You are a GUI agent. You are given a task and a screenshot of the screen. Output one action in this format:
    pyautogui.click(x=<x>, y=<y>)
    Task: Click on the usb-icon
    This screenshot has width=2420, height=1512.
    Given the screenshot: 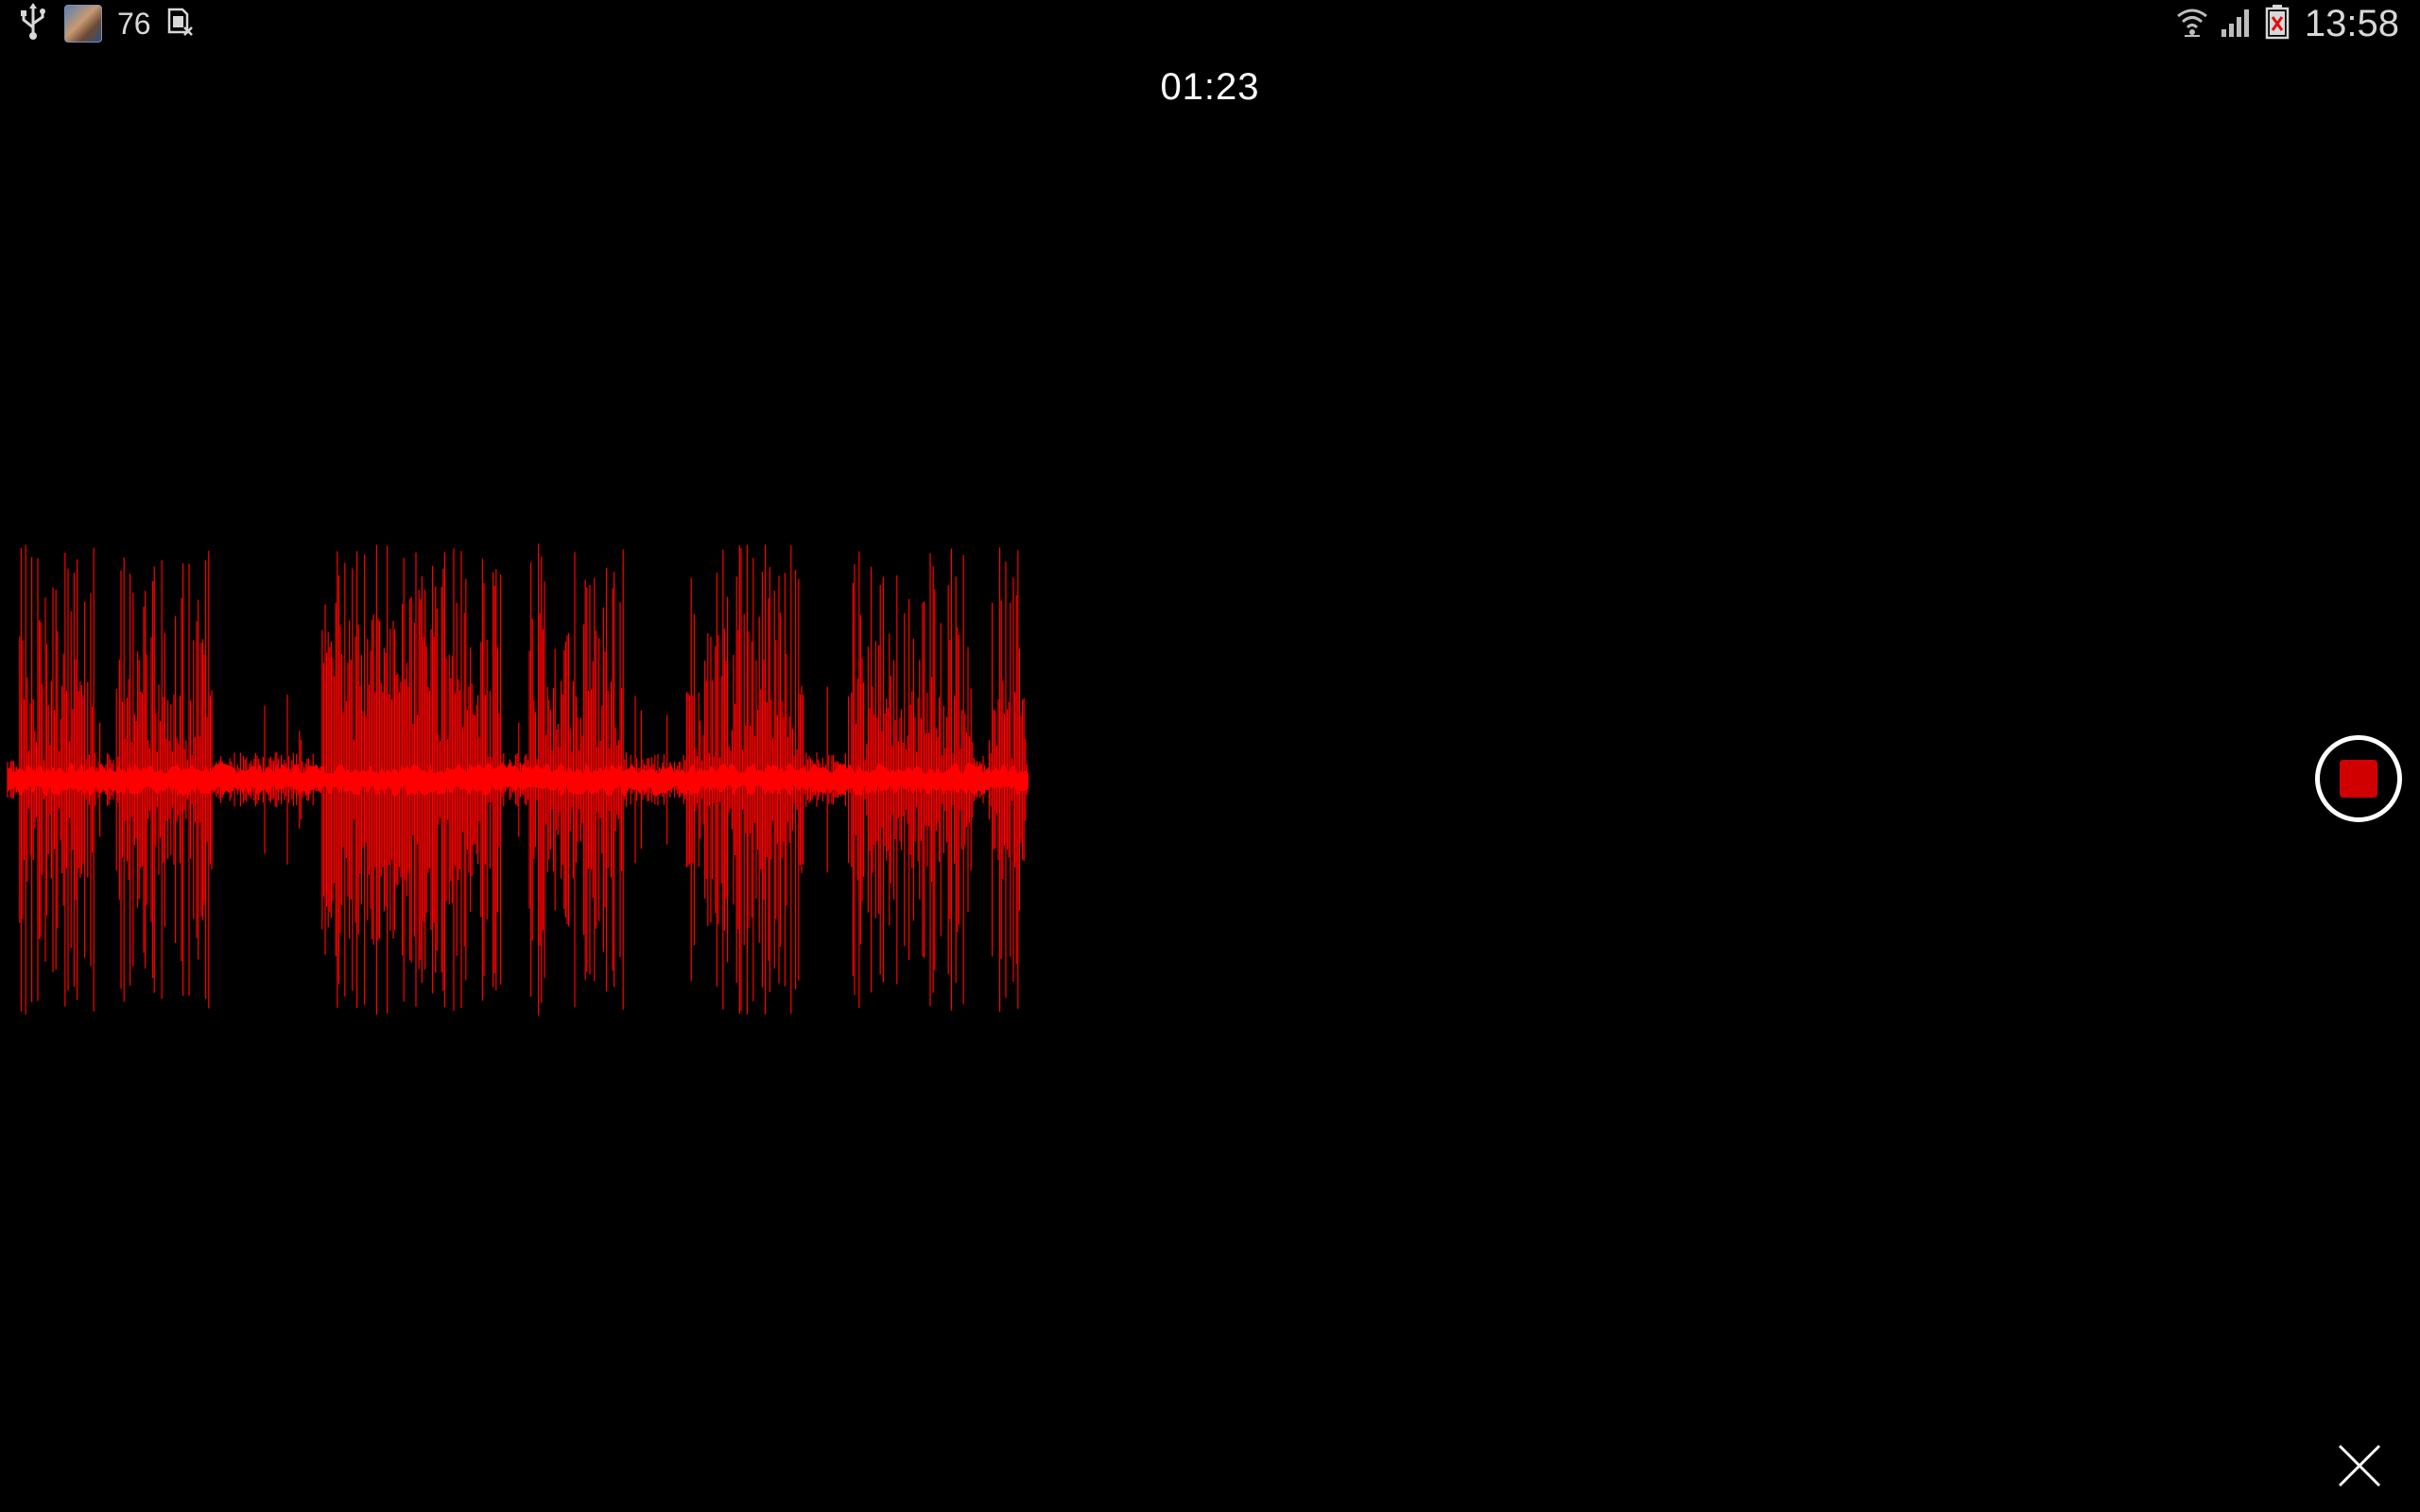 What is the action you would take?
    pyautogui.click(x=33, y=23)
    